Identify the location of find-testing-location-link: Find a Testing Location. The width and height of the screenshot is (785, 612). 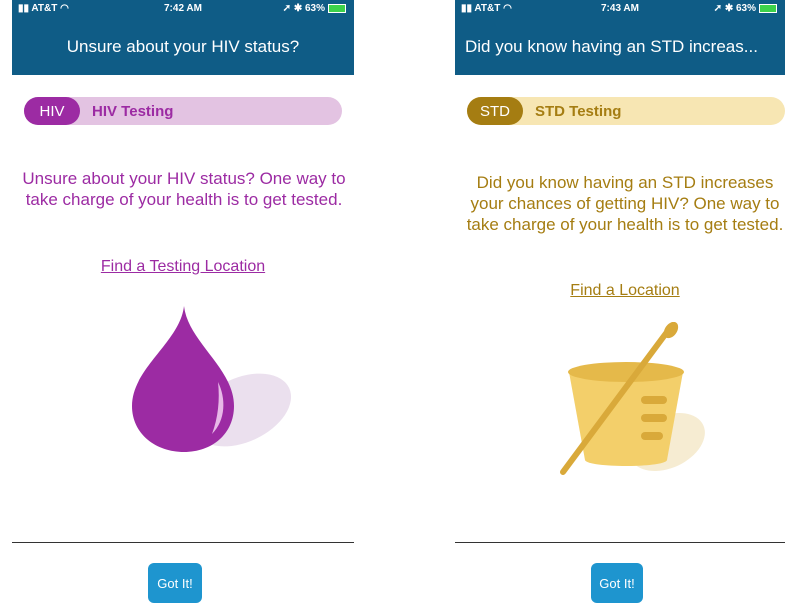
(183, 267).